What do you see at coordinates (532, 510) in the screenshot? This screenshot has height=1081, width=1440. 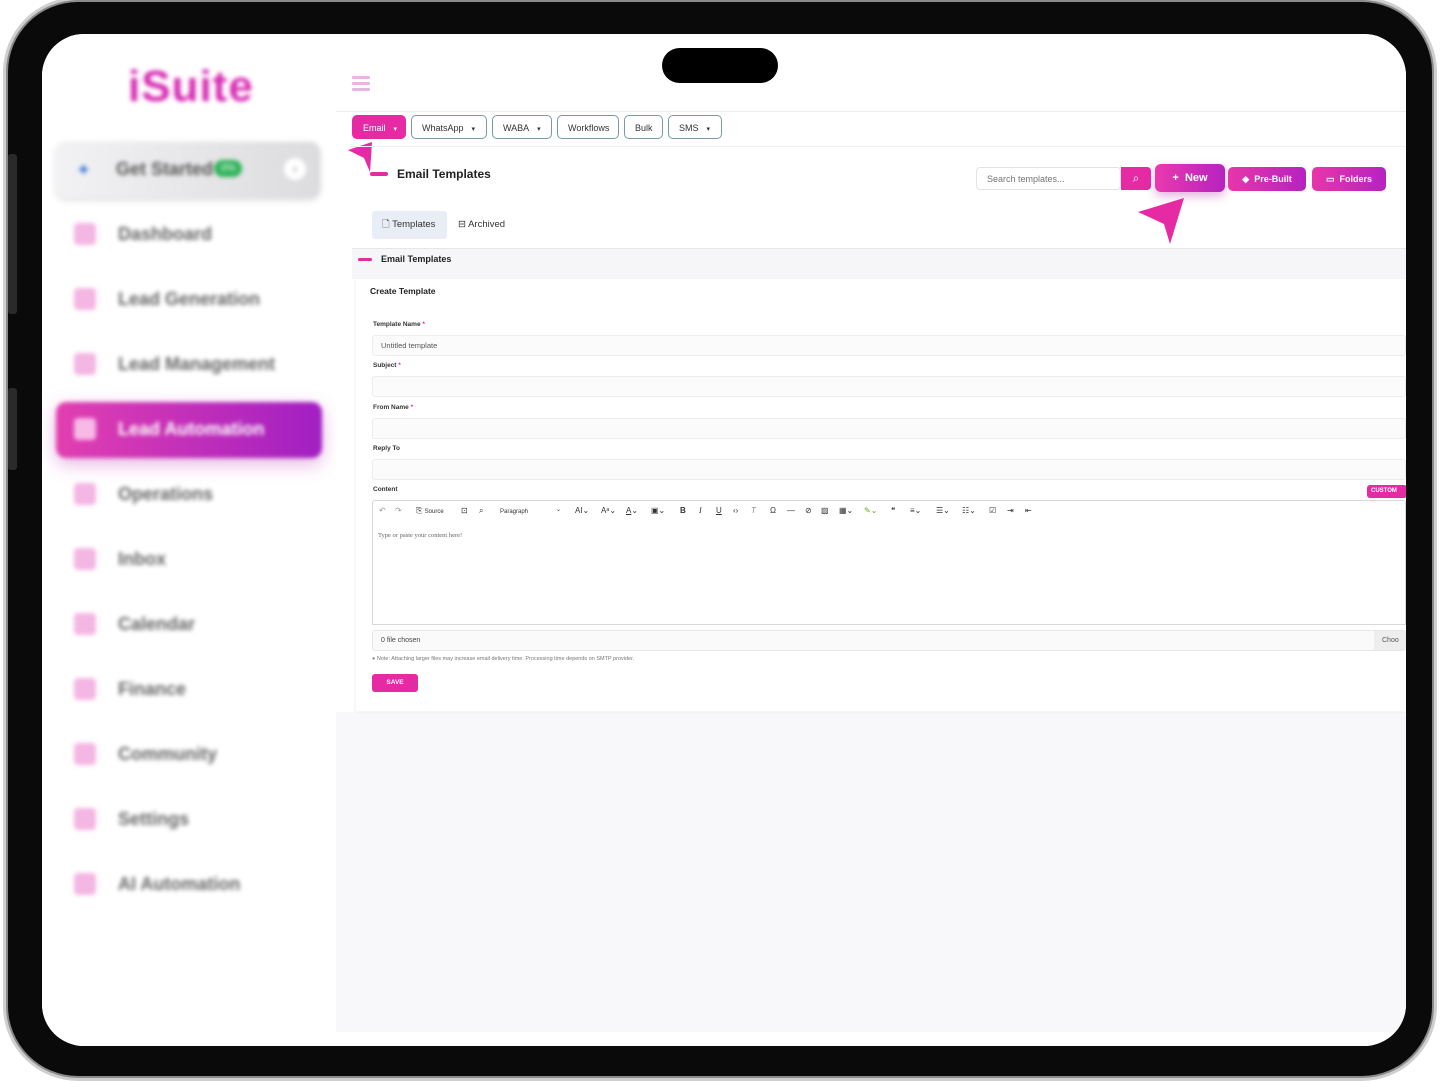 I see `paragraph-select: Paragraph ⌄` at bounding box center [532, 510].